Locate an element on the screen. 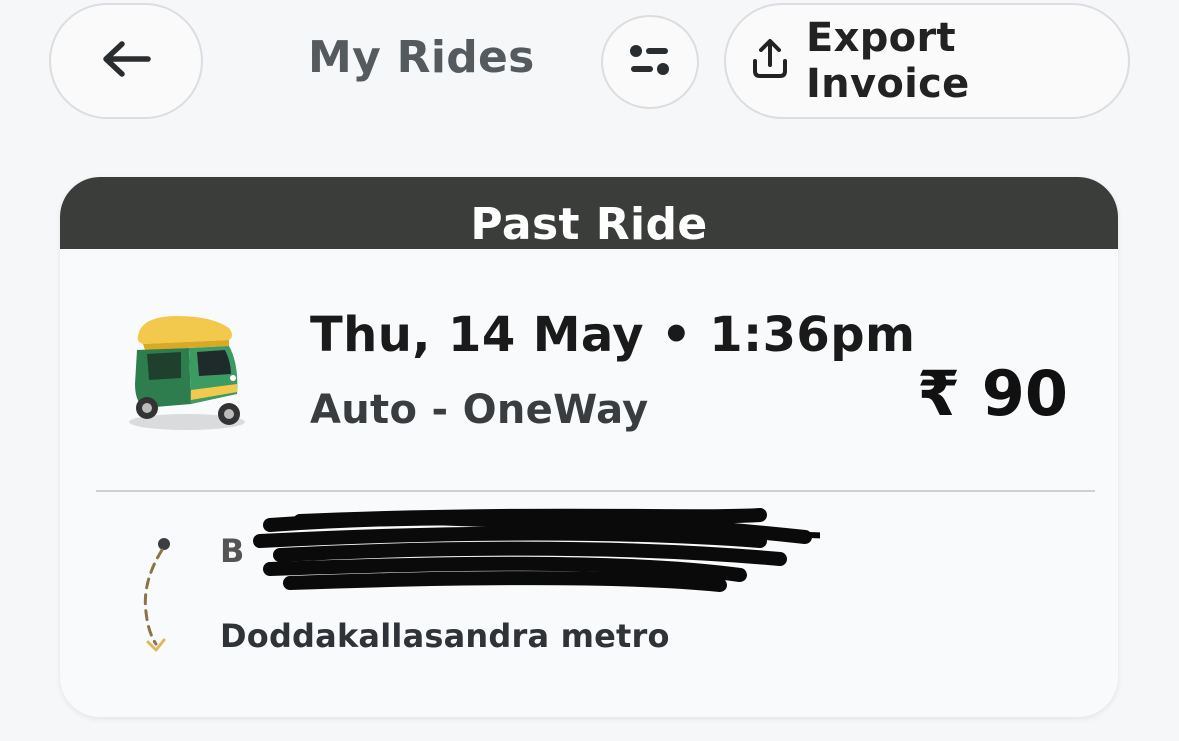  redaction-scribble is located at coordinates (536, 550).